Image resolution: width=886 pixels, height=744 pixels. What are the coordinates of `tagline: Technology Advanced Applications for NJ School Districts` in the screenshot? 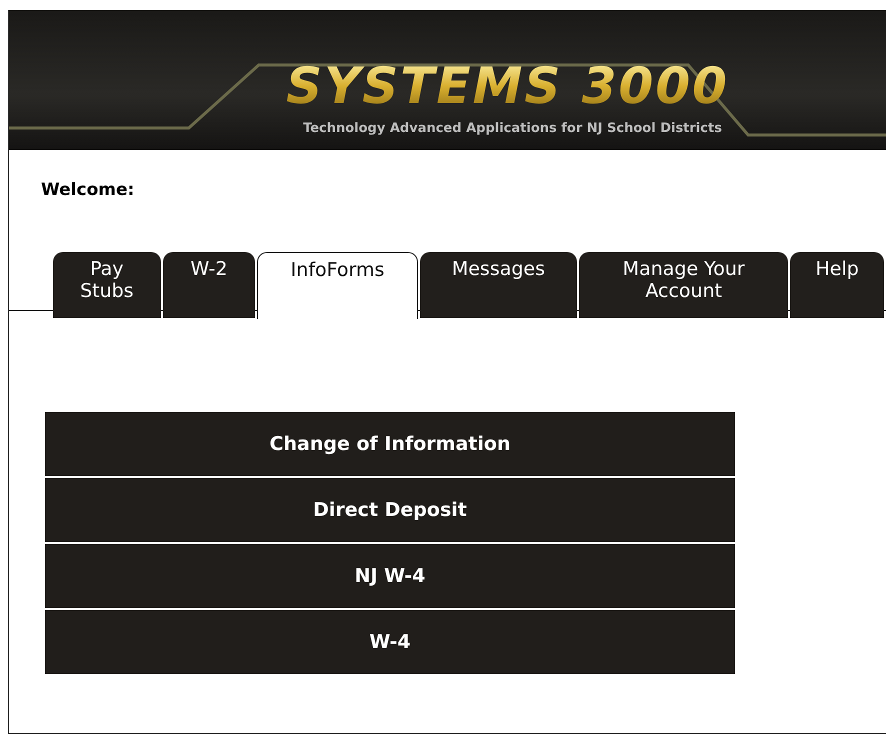 It's located at (512, 128).